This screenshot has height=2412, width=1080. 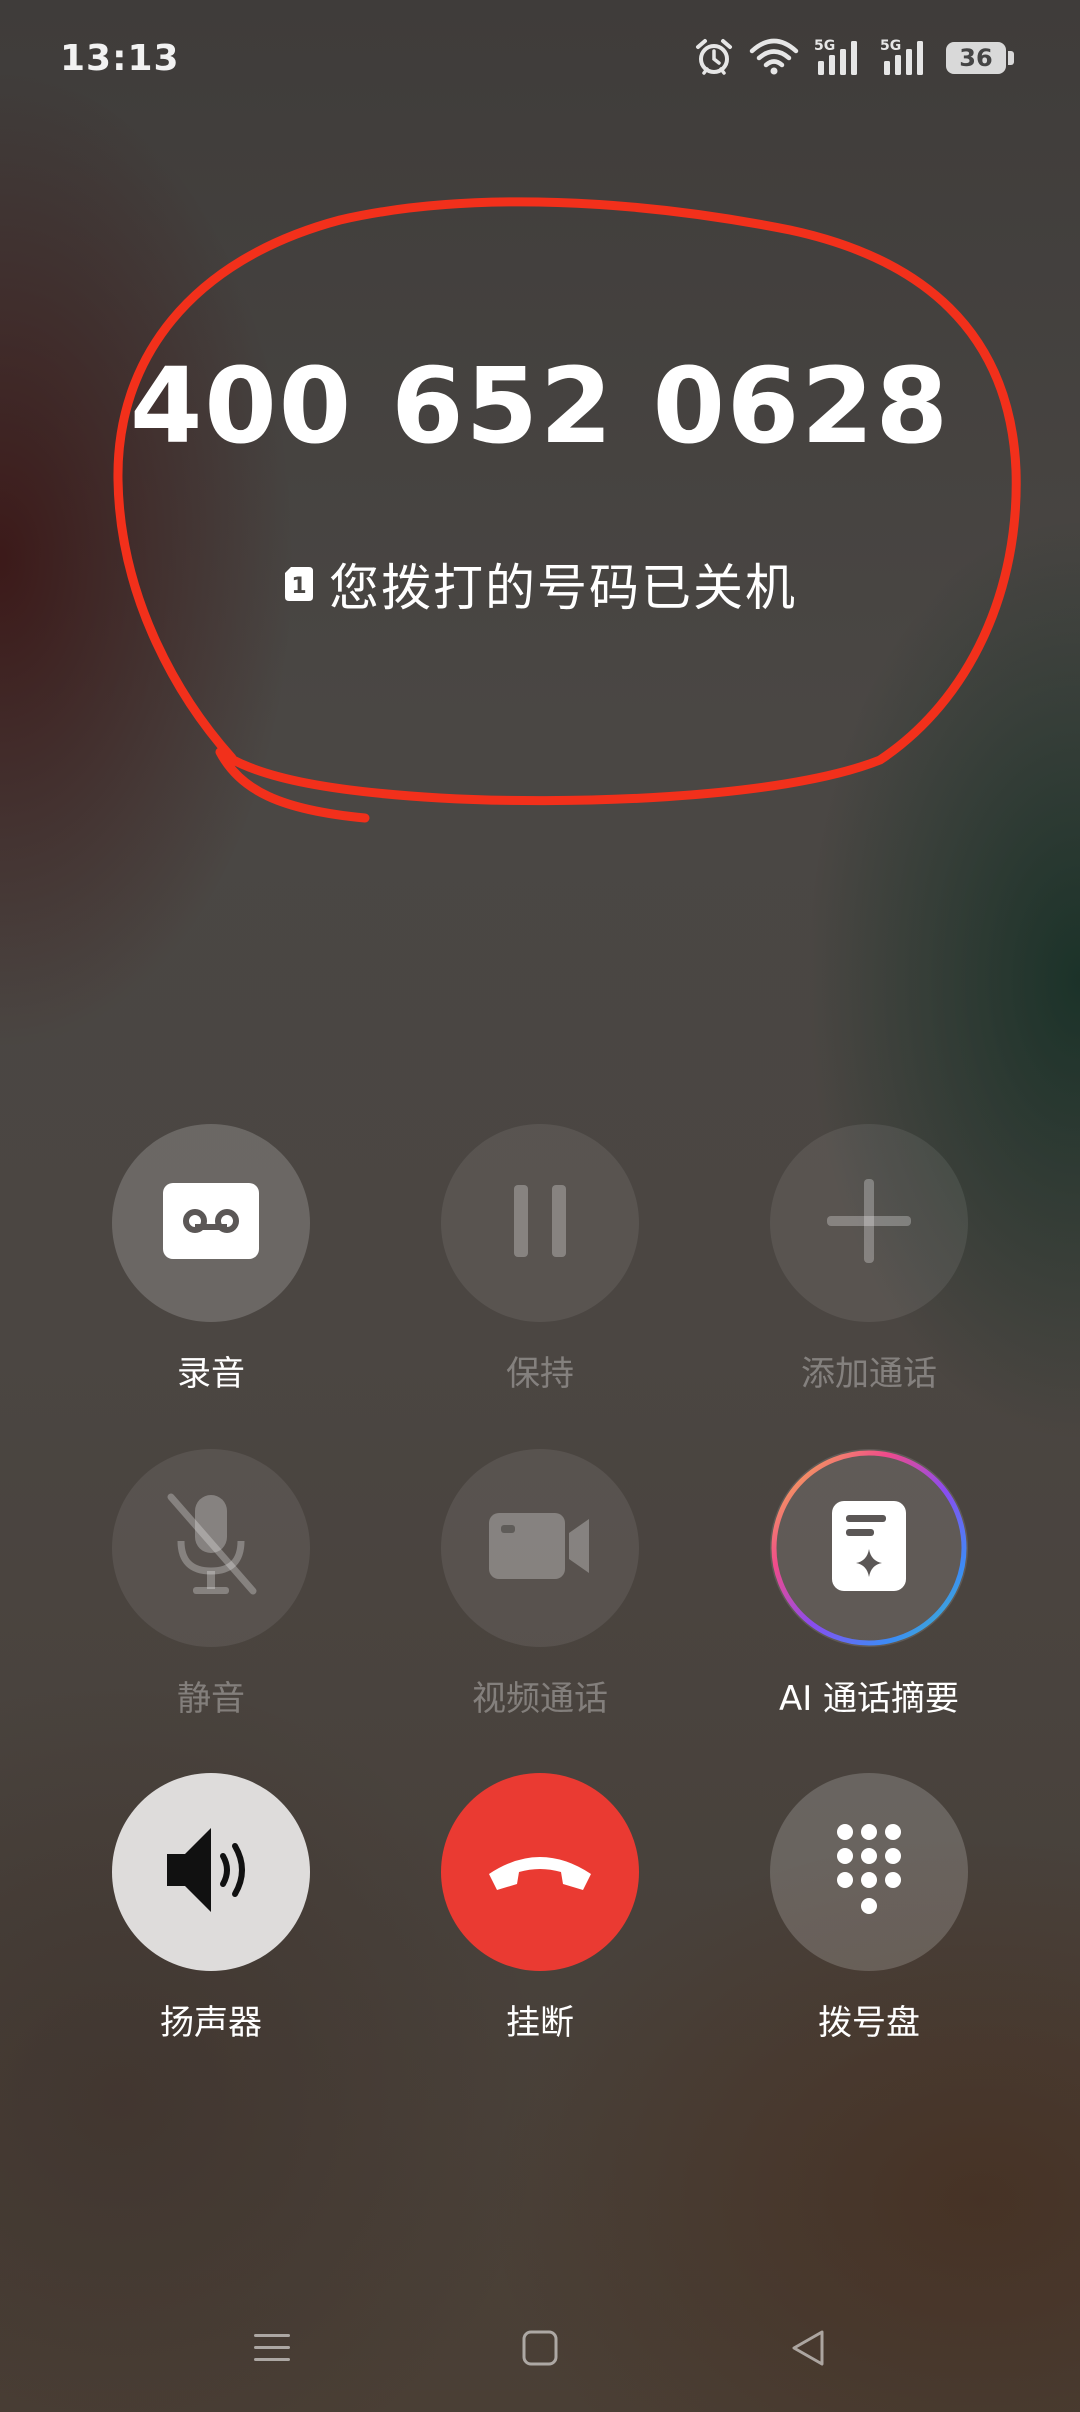 What do you see at coordinates (540, 2023) in the screenshot?
I see `hangup-label: 挂断` at bounding box center [540, 2023].